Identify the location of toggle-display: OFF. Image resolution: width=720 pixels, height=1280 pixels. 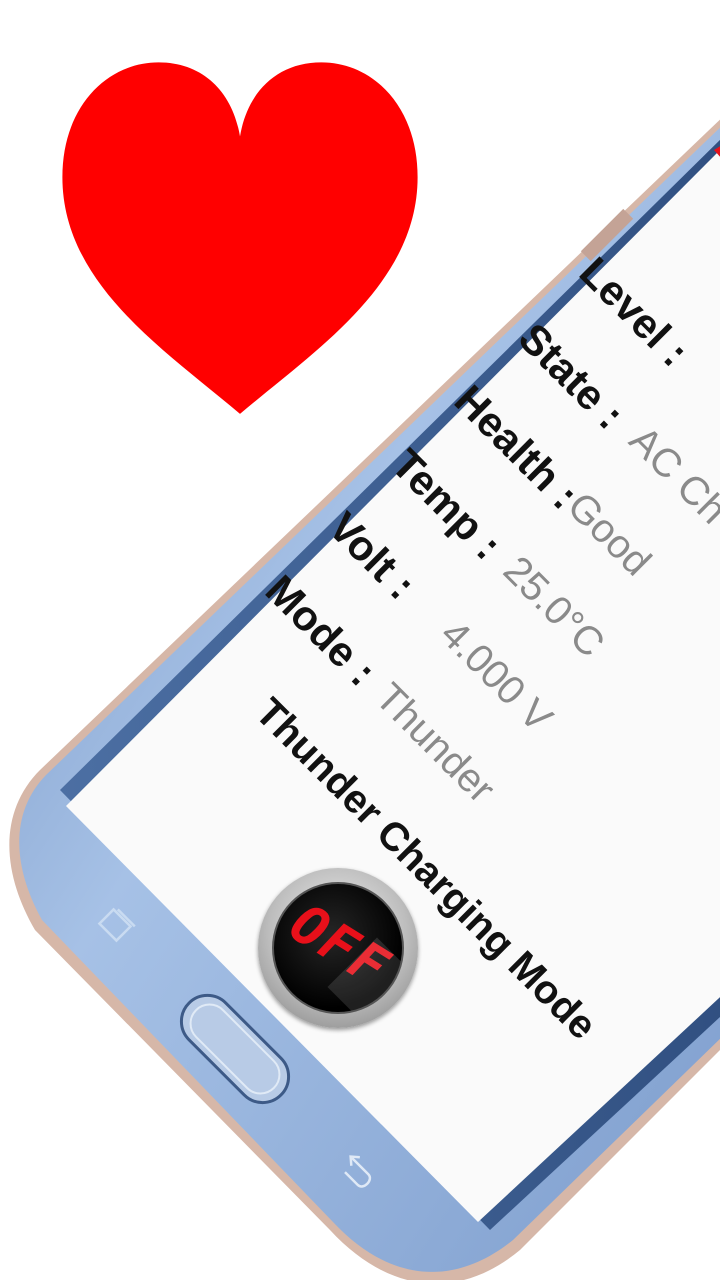
(338, 948).